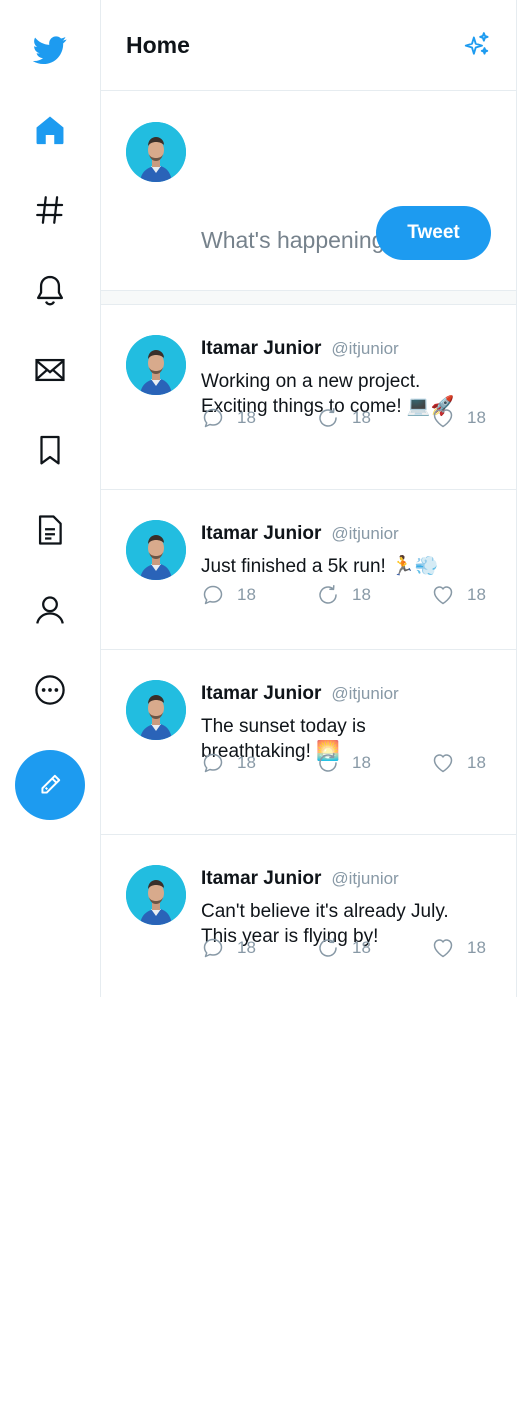  What do you see at coordinates (325, 911) in the screenshot?
I see `tweet-text-line: Can't believe it's already July.` at bounding box center [325, 911].